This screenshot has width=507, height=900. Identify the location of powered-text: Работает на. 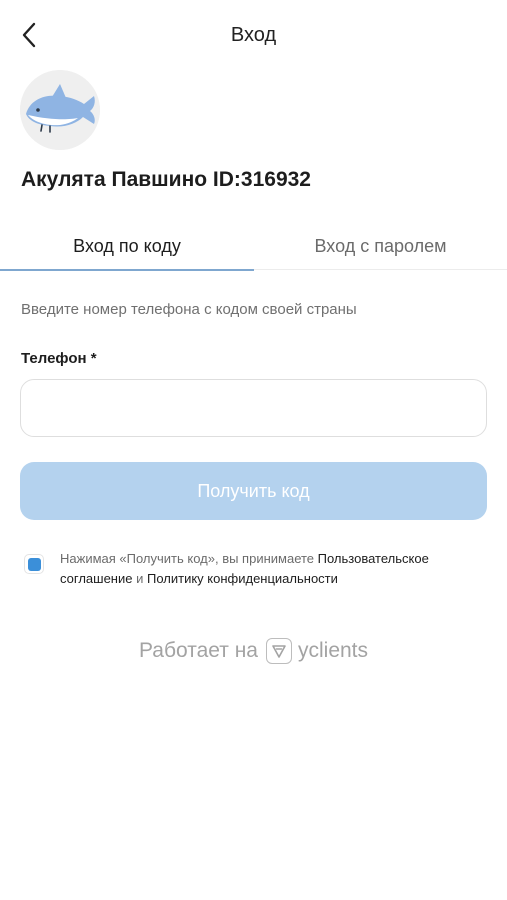
(198, 650).